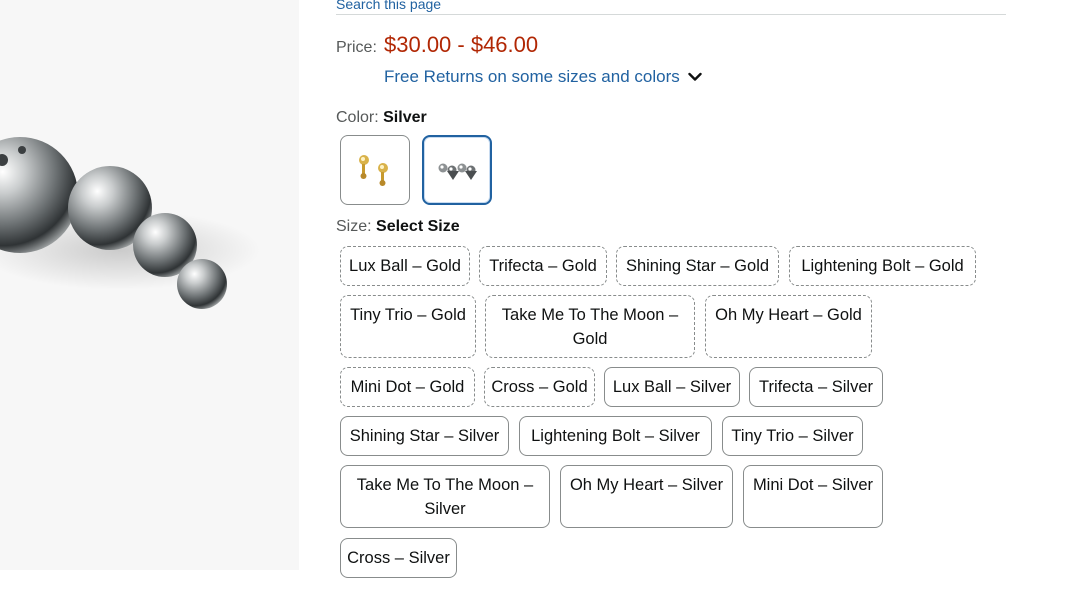  I want to click on size-option-oh-my-heart-silver: Oh My Heart – Silver, so click(646, 496).